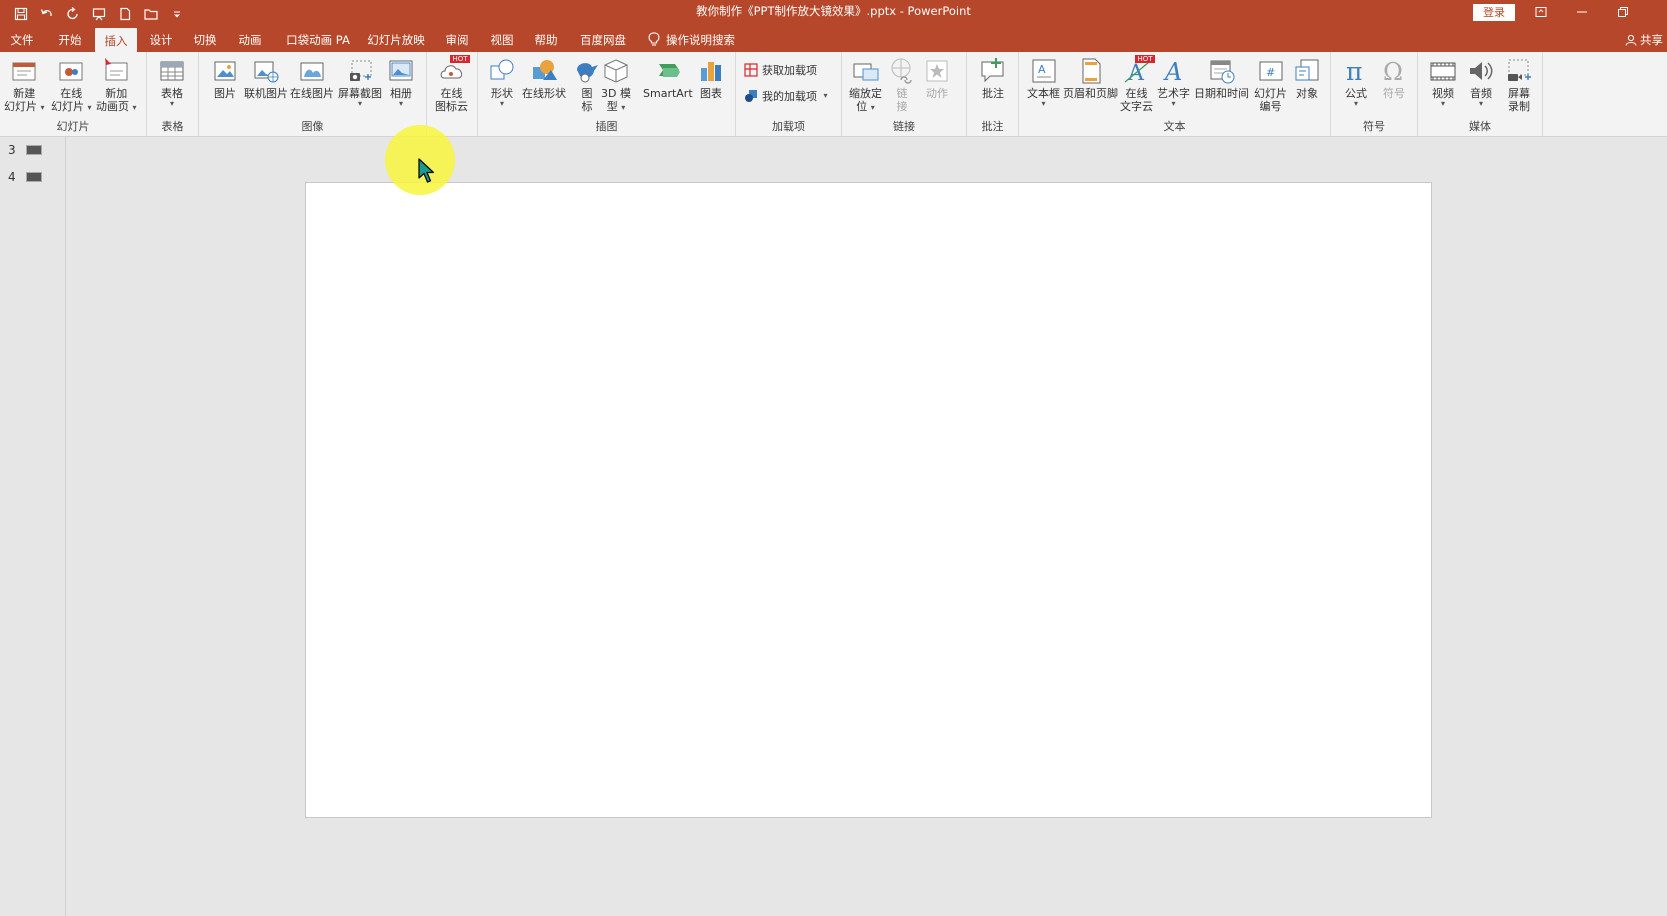 This screenshot has width=1667, height=916. What do you see at coordinates (616, 93) in the screenshot?
I see `3d-model-label-1: 3D 模` at bounding box center [616, 93].